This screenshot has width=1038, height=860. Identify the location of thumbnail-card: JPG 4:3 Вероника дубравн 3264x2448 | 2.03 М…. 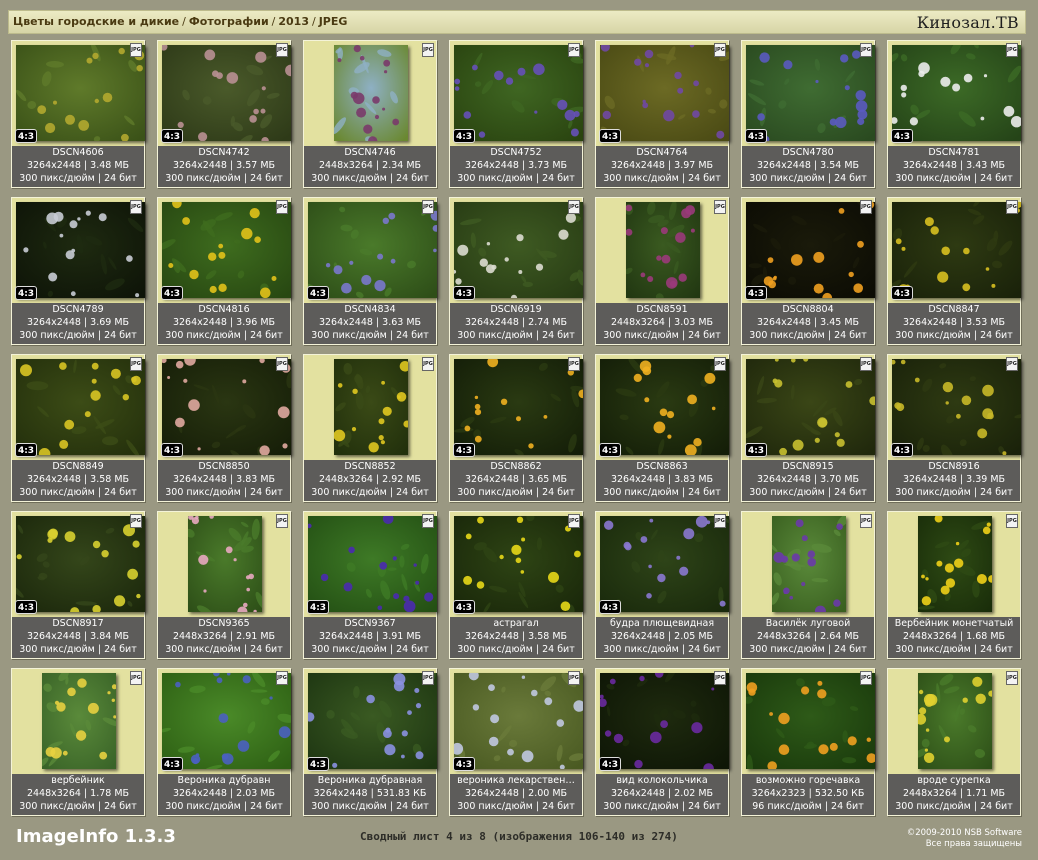
(224, 742).